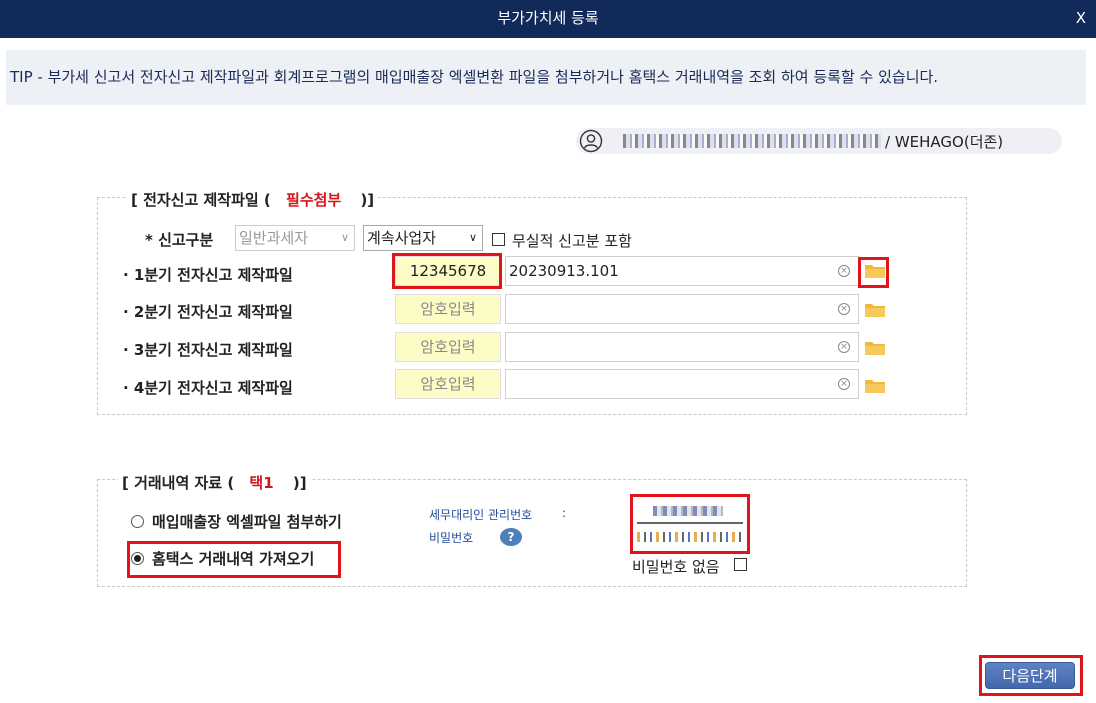  What do you see at coordinates (682, 271) in the screenshot?
I see `q1-file-input: 20230913.101 ×` at bounding box center [682, 271].